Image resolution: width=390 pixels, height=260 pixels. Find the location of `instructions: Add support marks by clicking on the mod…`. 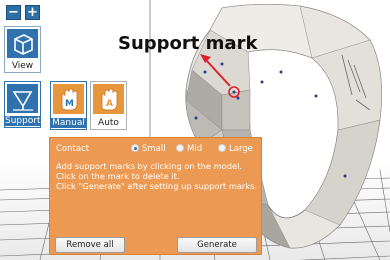

instructions: Add support marks by clicking on the mod… is located at coordinates (158, 176).